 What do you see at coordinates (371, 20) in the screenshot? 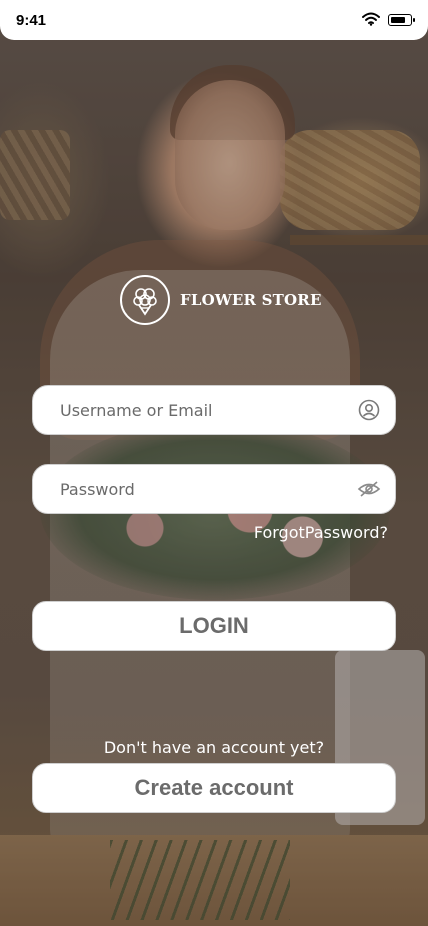
I see `wifi-icon` at bounding box center [371, 20].